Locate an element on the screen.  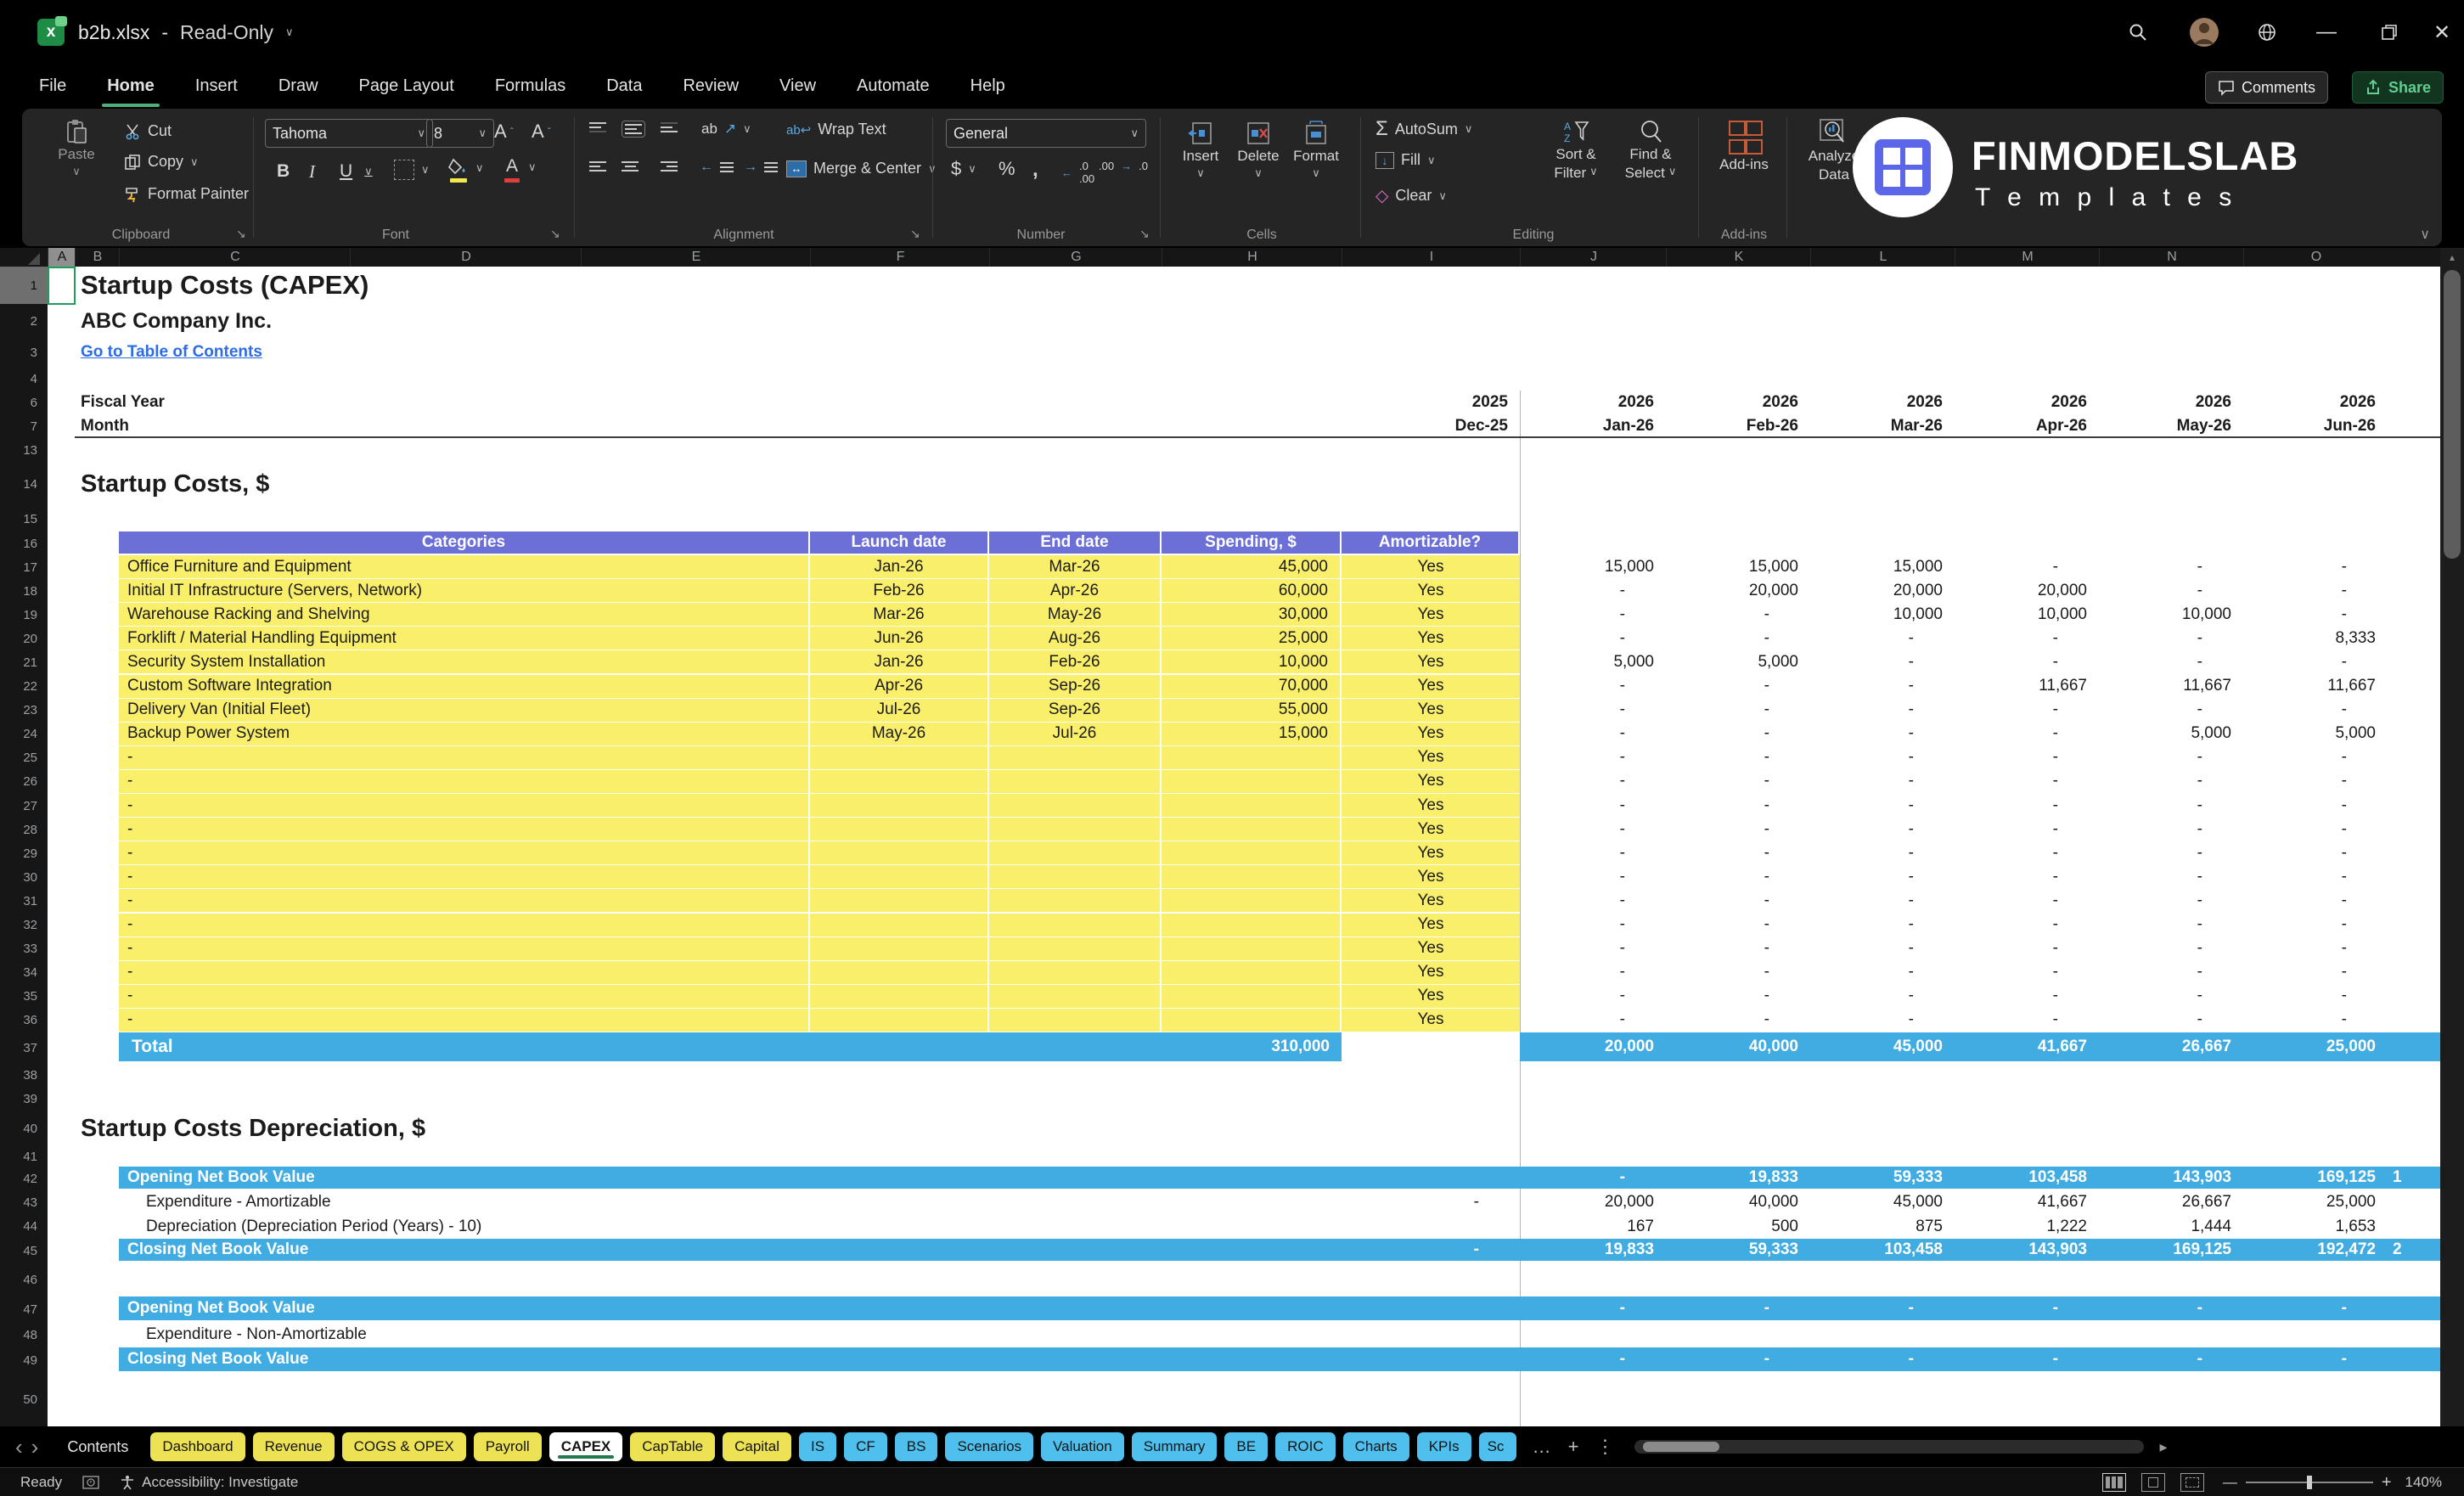
sheet-options-icon: ⋮ is located at coordinates (1604, 1447).